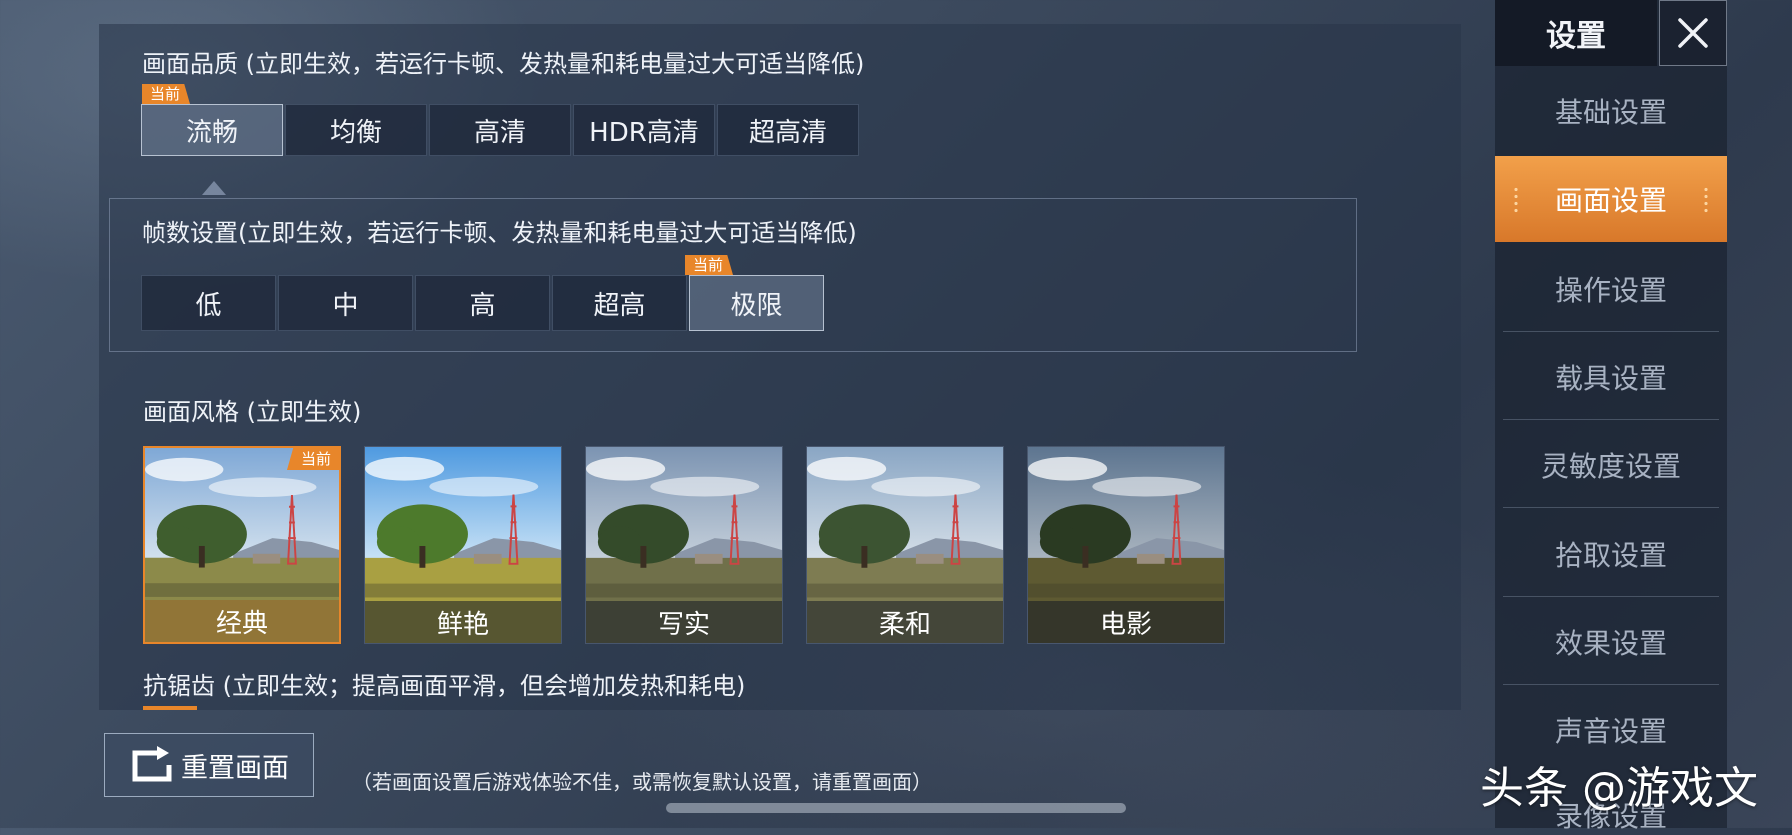 This screenshot has width=1792, height=835. I want to click on fps-option-ultra: 超高, so click(619, 303).